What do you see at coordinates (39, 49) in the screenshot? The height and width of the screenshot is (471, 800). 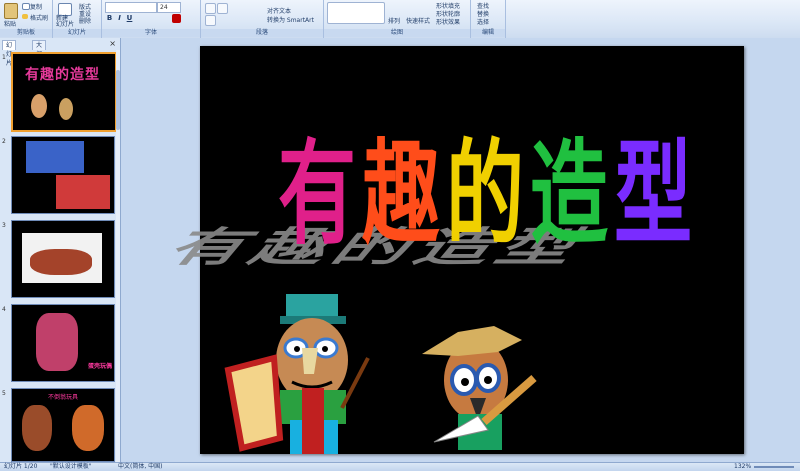 I see `tab-outline: 大纲` at bounding box center [39, 49].